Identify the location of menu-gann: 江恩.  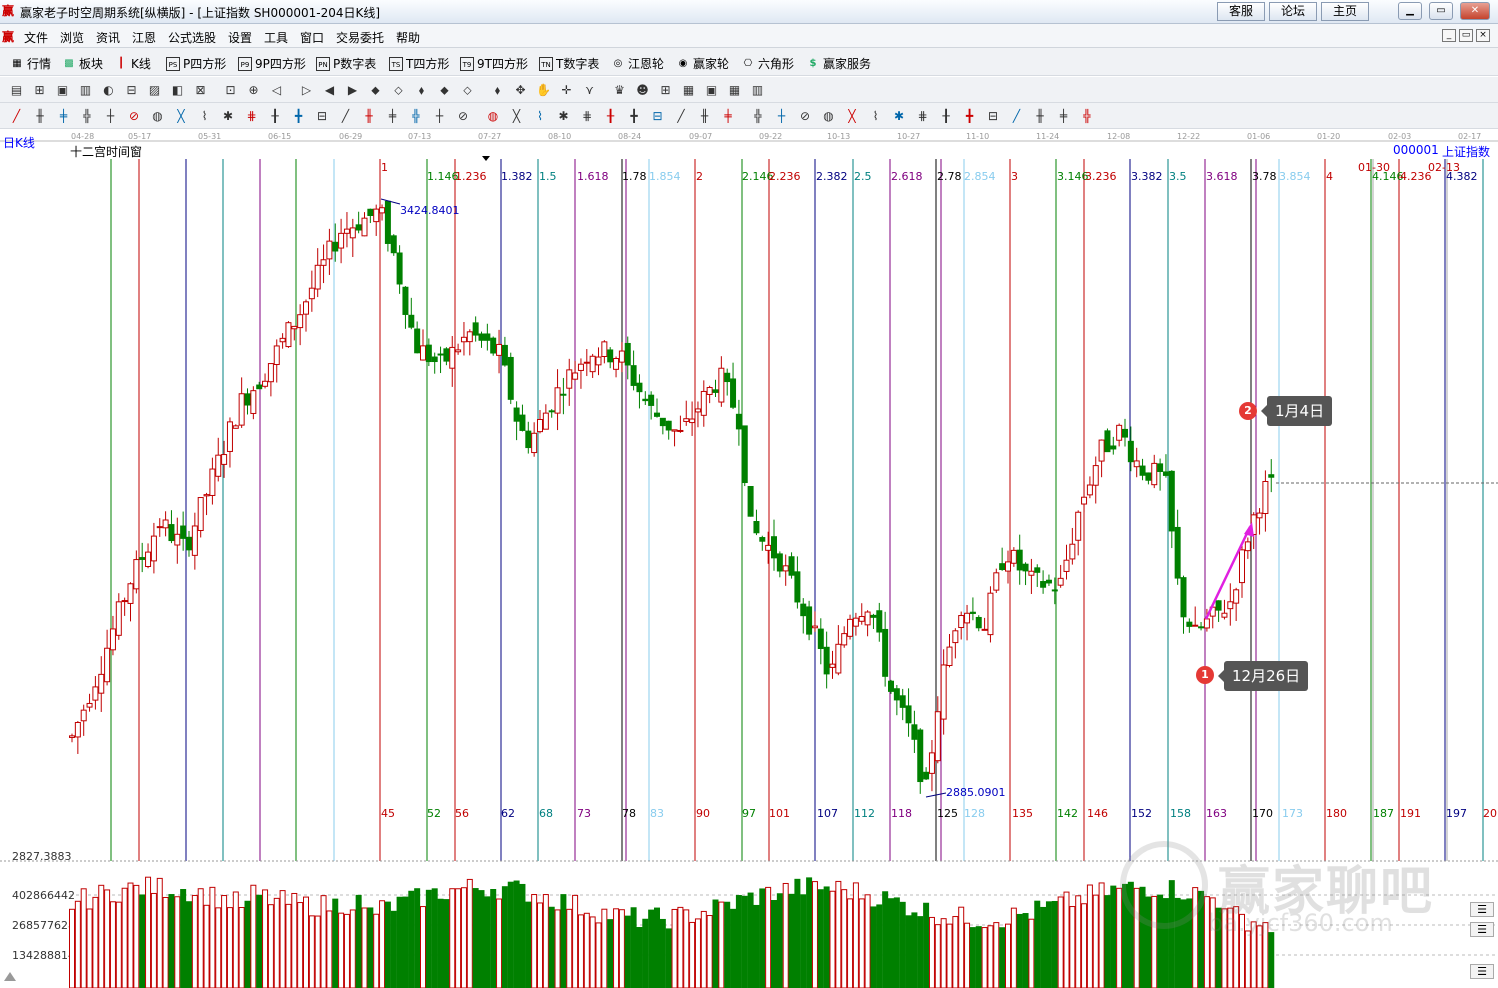
(144, 37).